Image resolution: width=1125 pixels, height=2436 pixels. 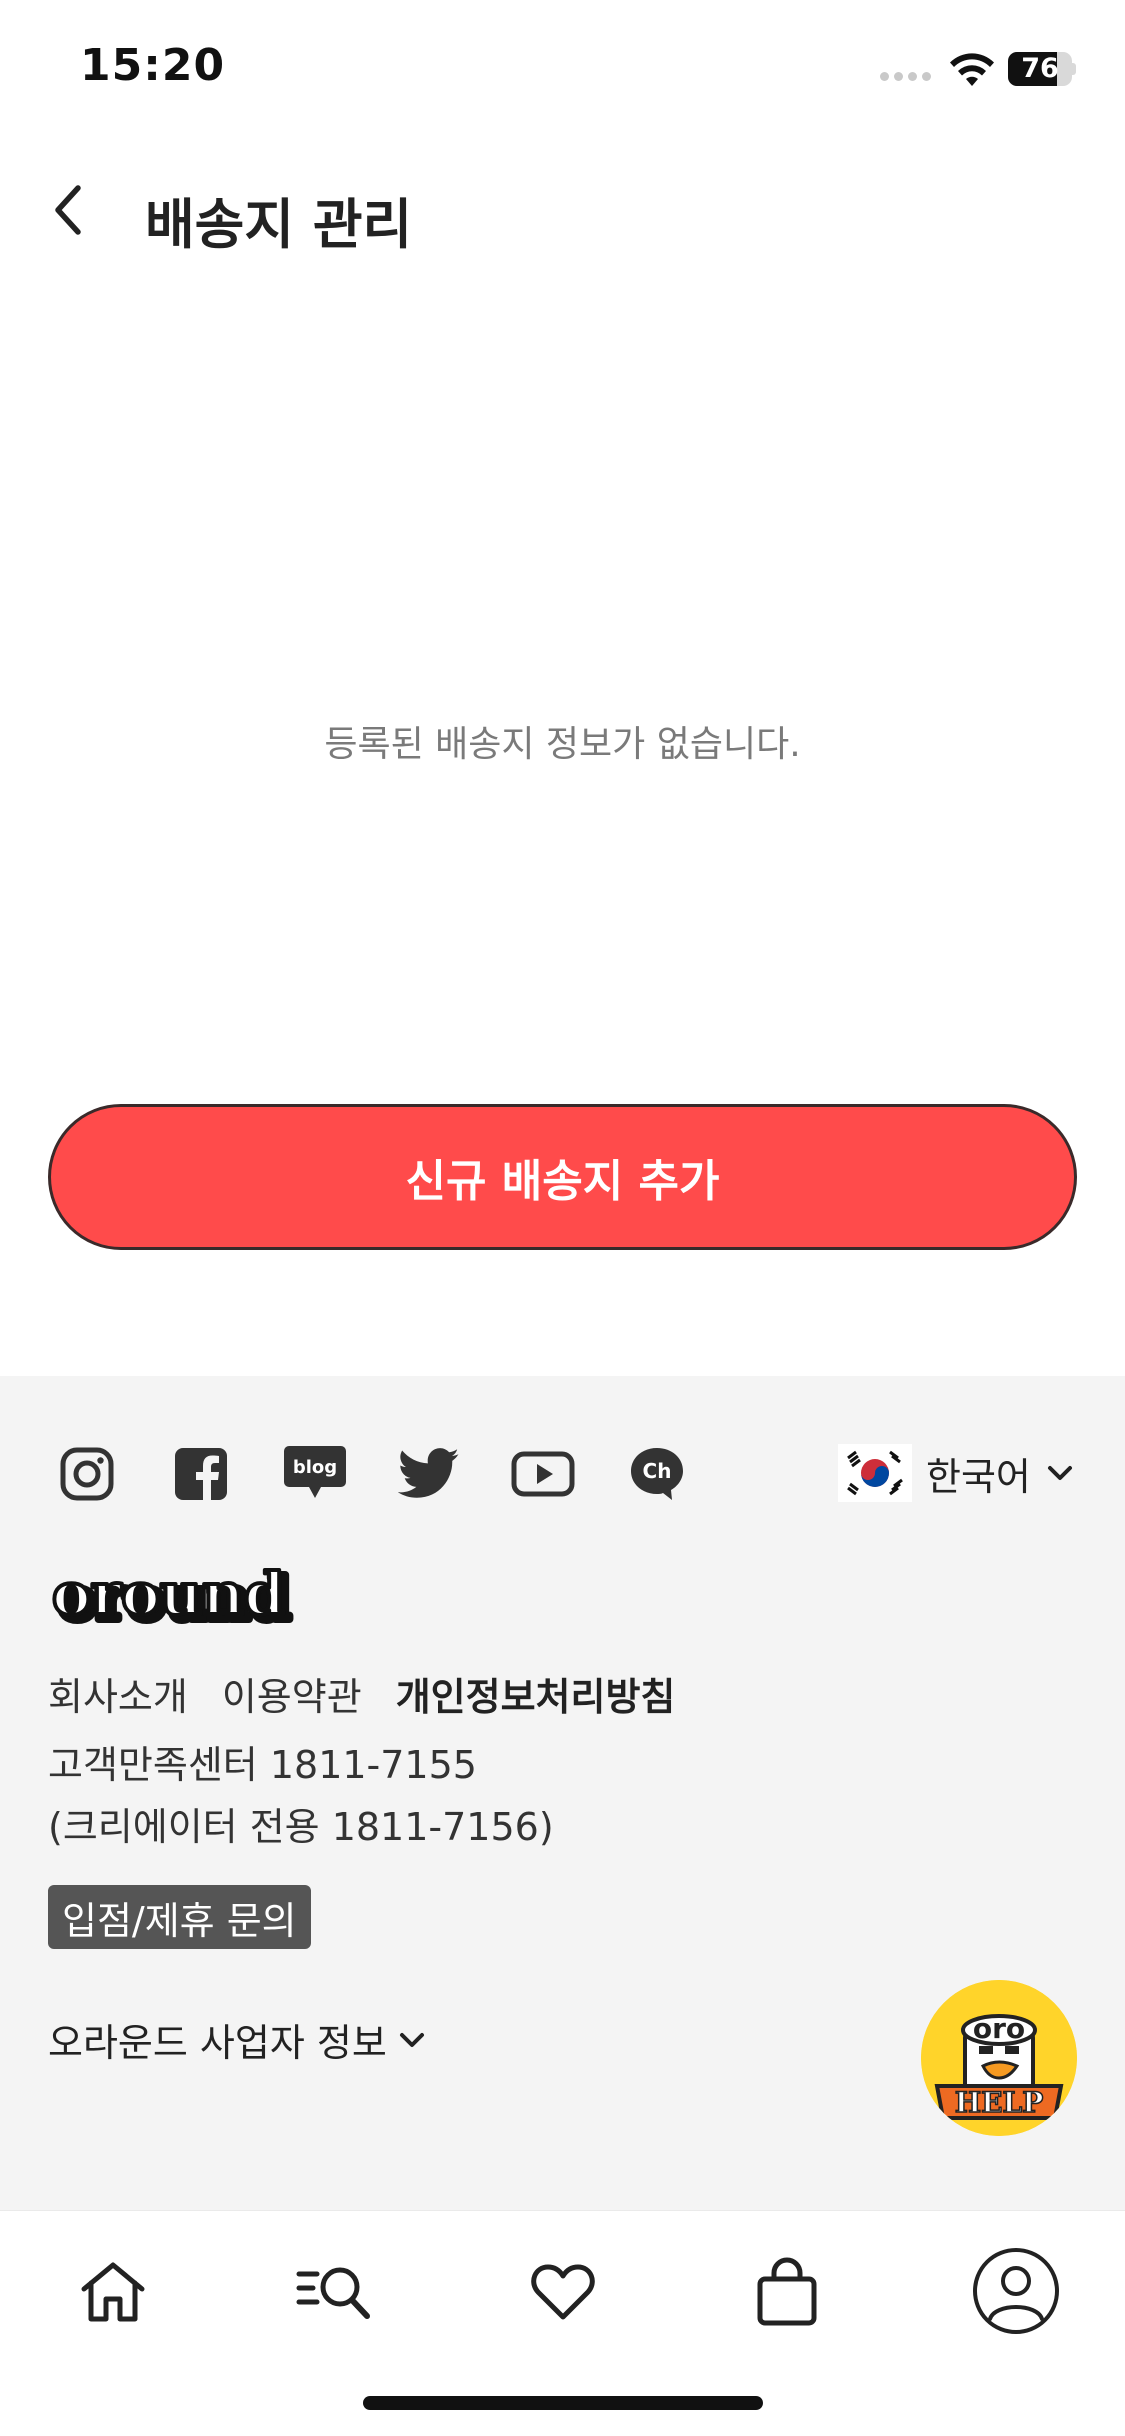 What do you see at coordinates (657, 1471) in the screenshot?
I see `channel-icon-text: Ch` at bounding box center [657, 1471].